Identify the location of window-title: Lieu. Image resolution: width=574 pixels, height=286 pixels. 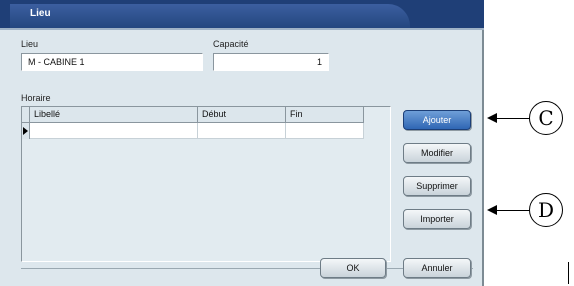
(40, 13).